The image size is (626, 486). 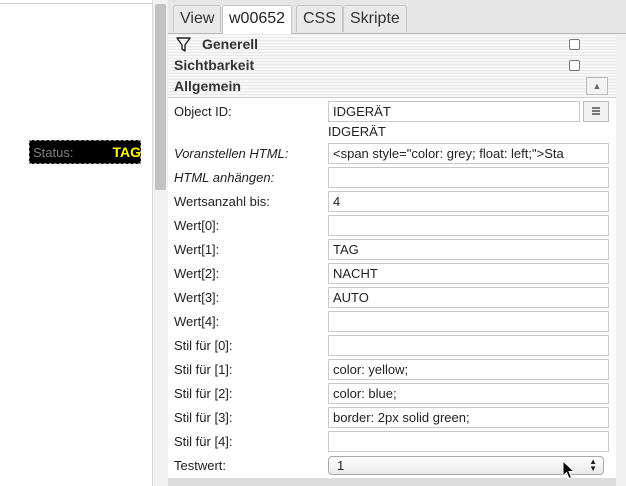 I want to click on value-input: TAG, so click(x=468, y=249).